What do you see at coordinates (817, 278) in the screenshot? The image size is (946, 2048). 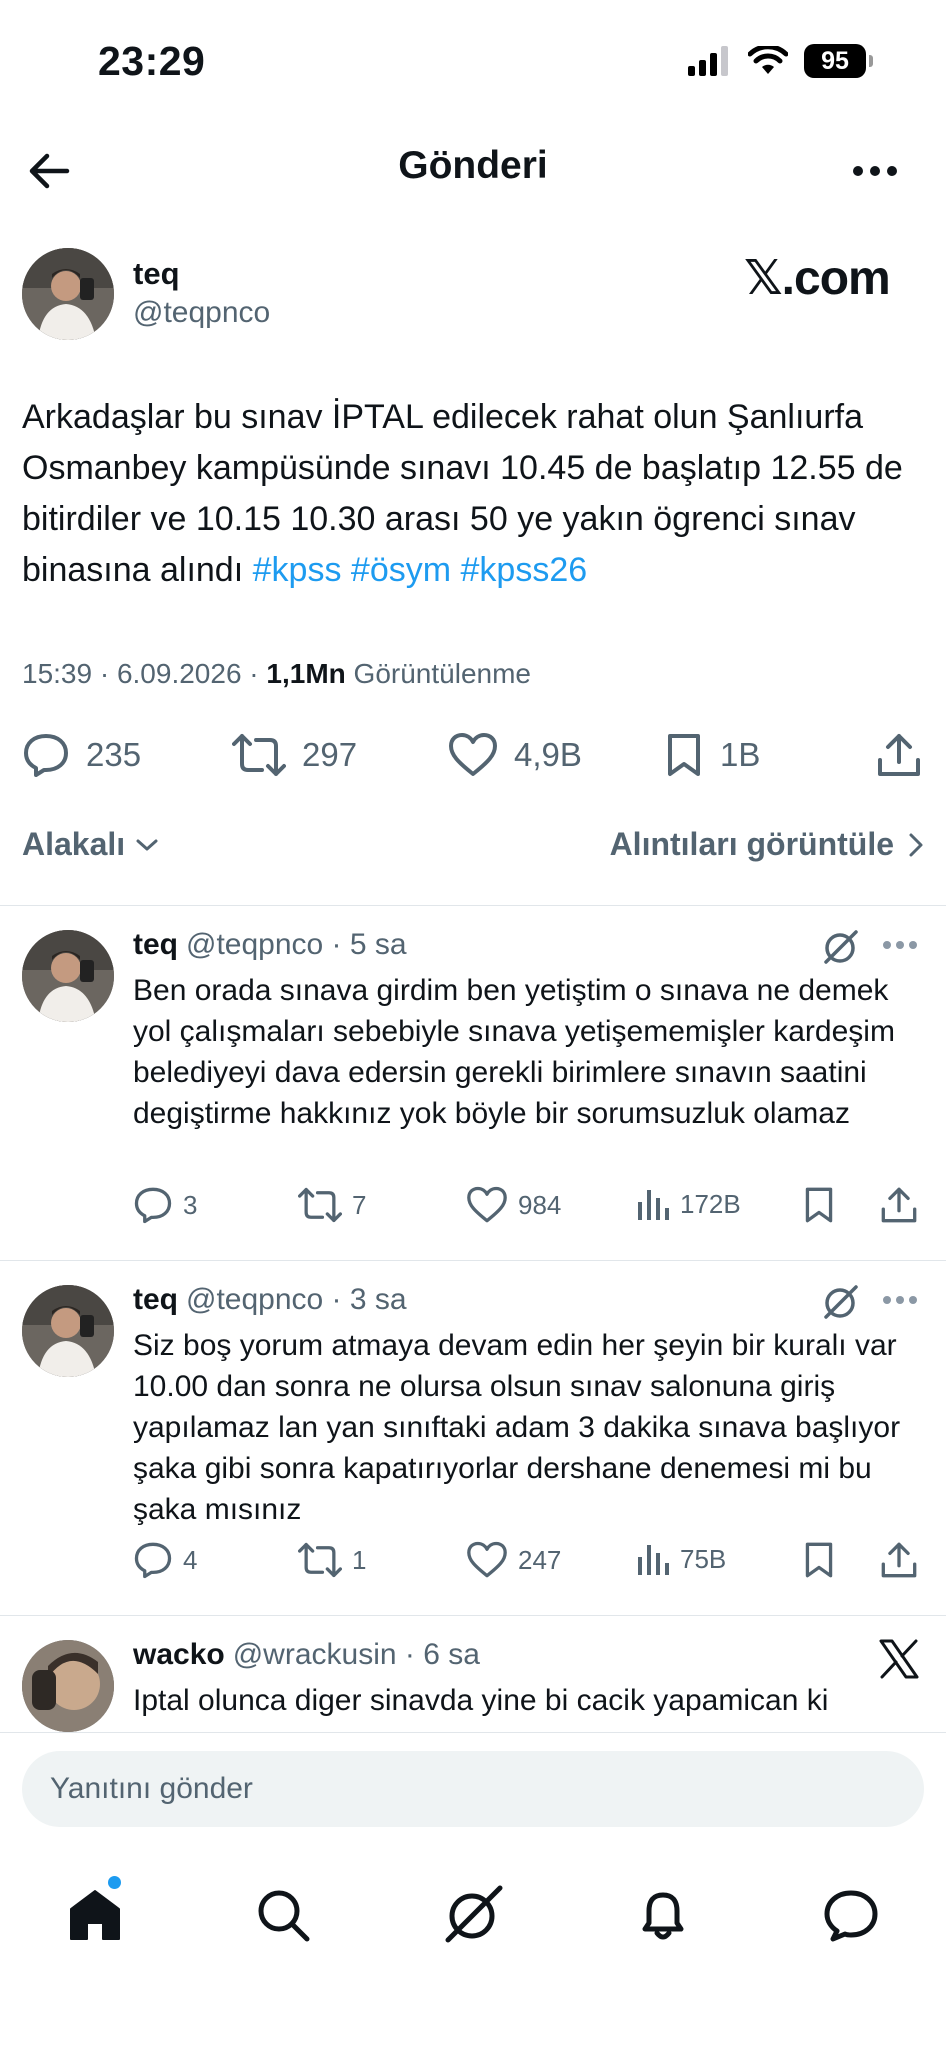 I see `xcom-watermark: 𝕏.com` at bounding box center [817, 278].